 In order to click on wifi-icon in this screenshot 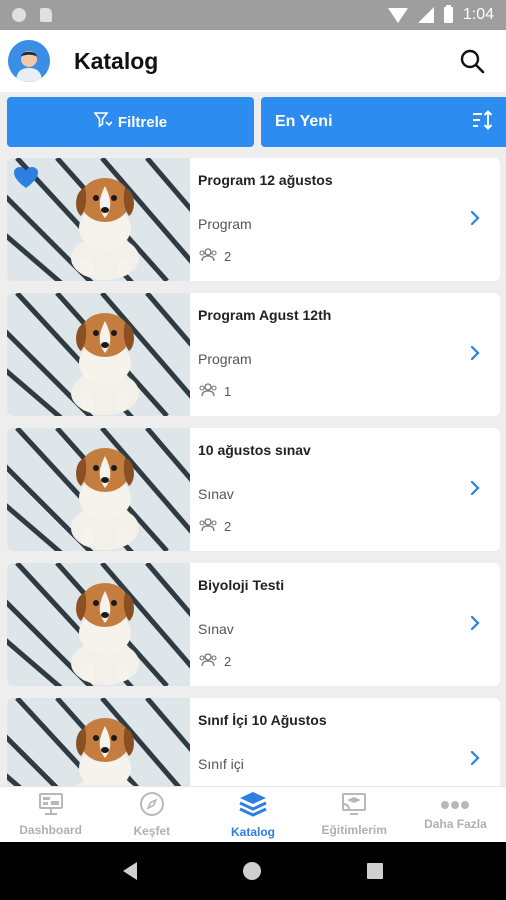, I will do `click(397, 15)`.